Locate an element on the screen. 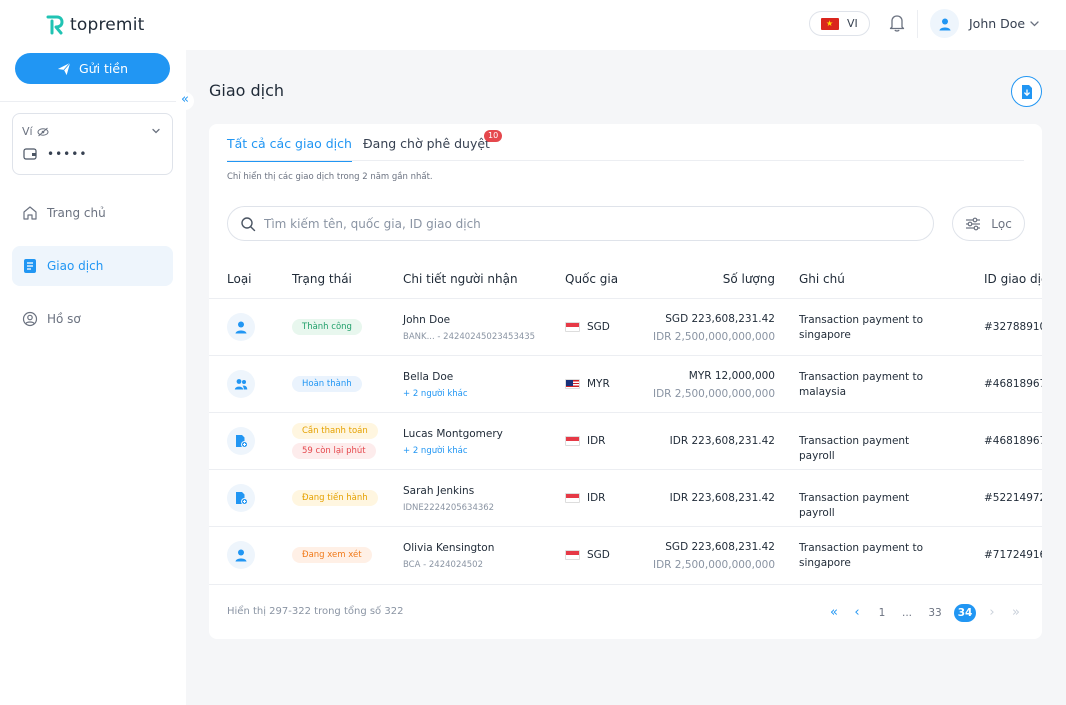 The height and width of the screenshot is (705, 1066). brand-logo: topremit is located at coordinates (95, 25).